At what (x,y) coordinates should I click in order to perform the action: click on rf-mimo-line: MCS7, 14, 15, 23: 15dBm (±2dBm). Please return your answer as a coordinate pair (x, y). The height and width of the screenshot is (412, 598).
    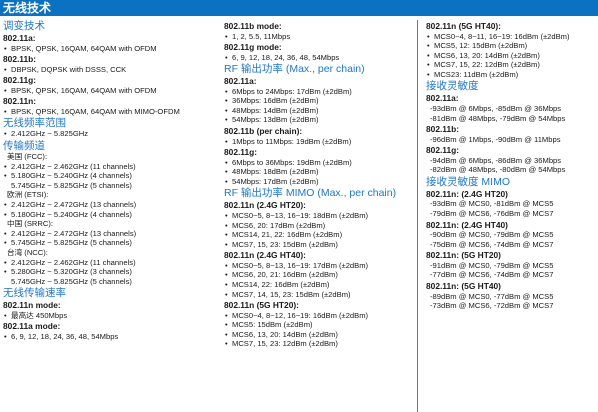
    Looking at the image, I should click on (319, 295).